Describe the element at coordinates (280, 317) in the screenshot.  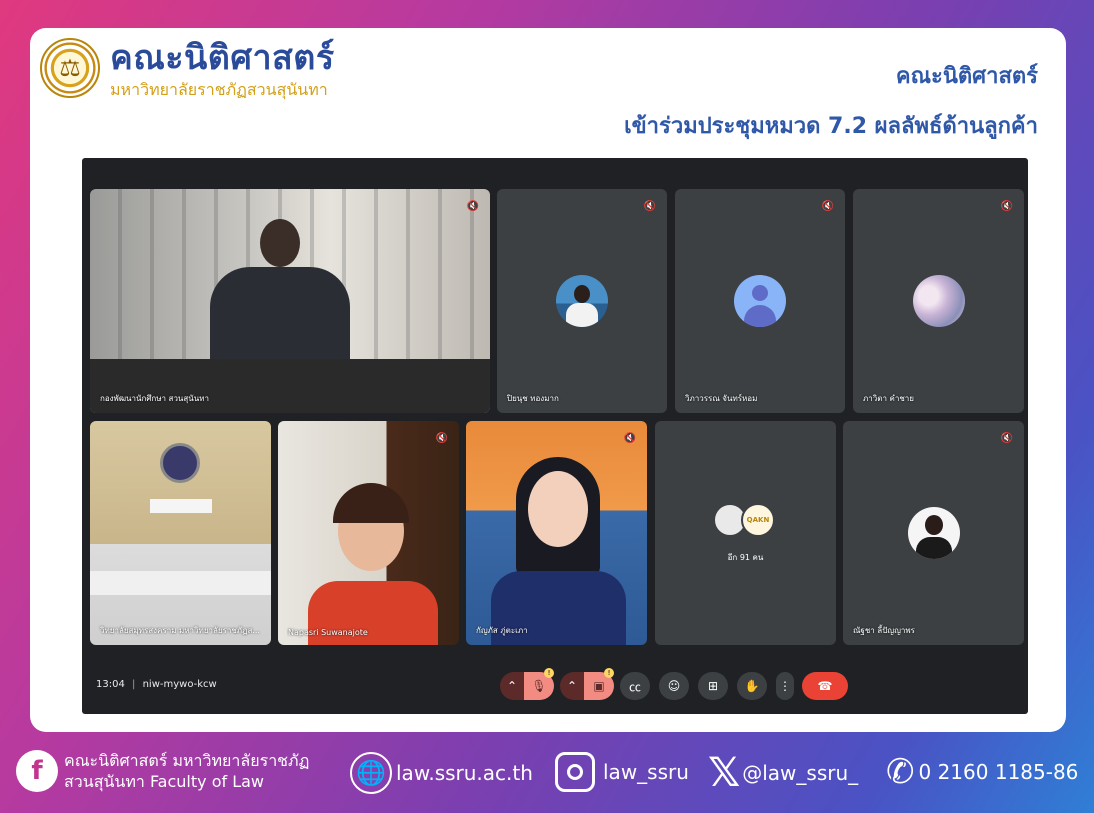
I see `person-body` at that location.